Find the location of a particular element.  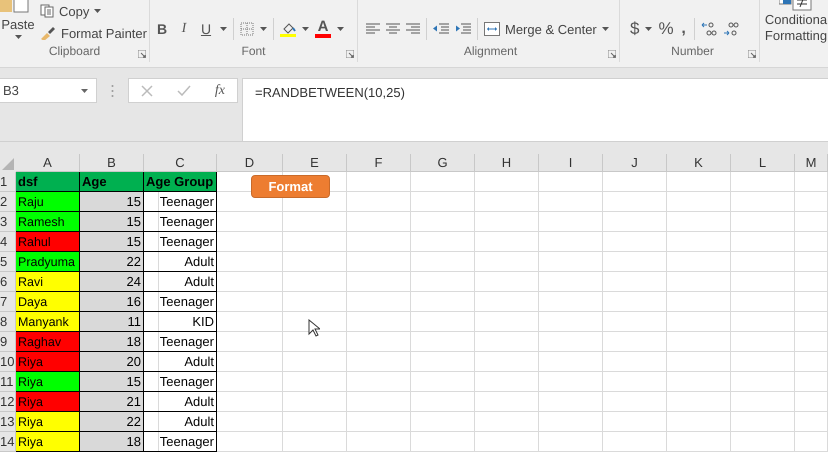

column-header: F is located at coordinates (379, 163).